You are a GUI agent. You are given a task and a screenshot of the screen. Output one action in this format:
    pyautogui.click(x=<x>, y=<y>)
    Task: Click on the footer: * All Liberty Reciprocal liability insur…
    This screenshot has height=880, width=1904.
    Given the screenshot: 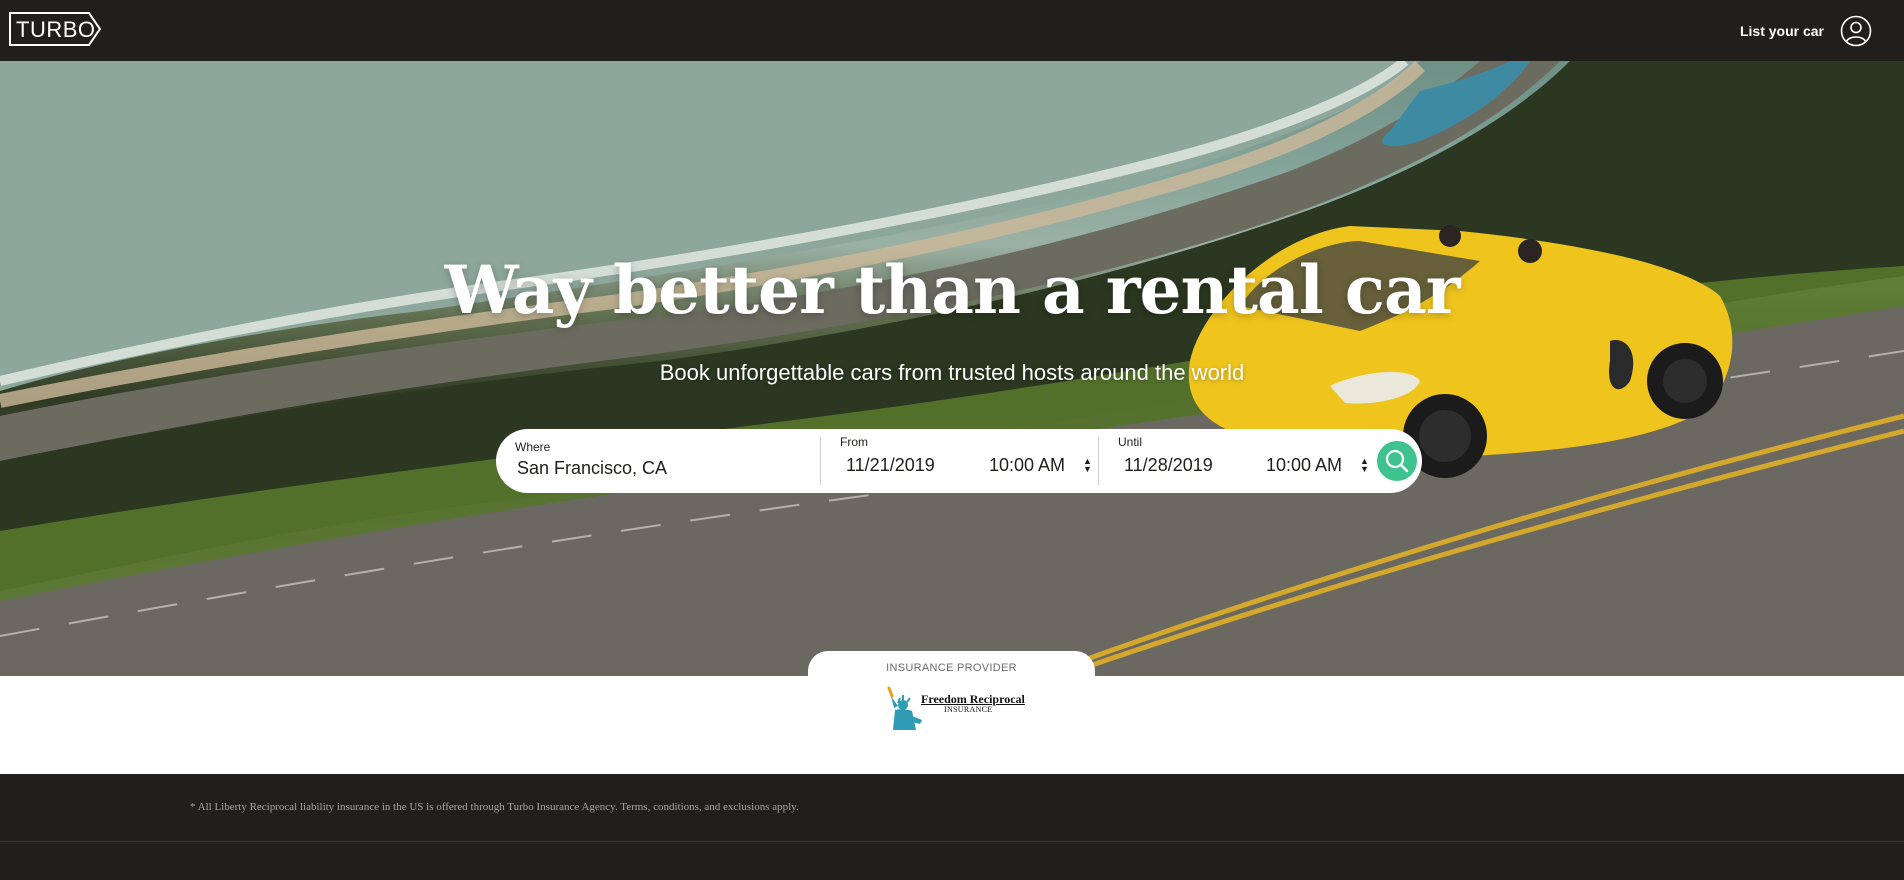 What is the action you would take?
    pyautogui.click(x=952, y=827)
    